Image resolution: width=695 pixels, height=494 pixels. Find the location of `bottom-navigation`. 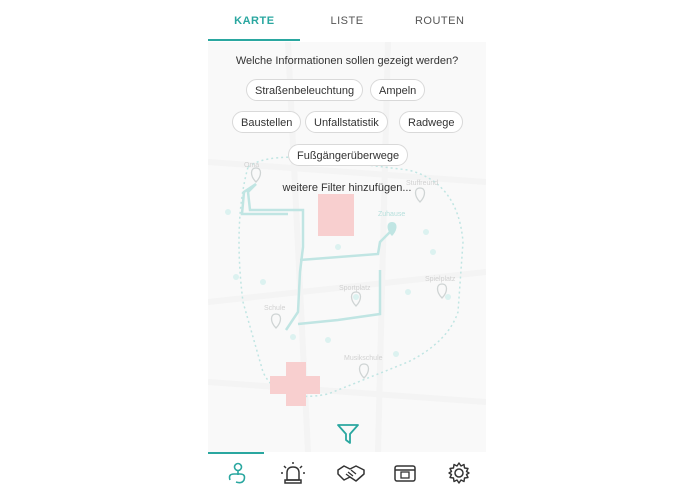

bottom-navigation is located at coordinates (347, 473).